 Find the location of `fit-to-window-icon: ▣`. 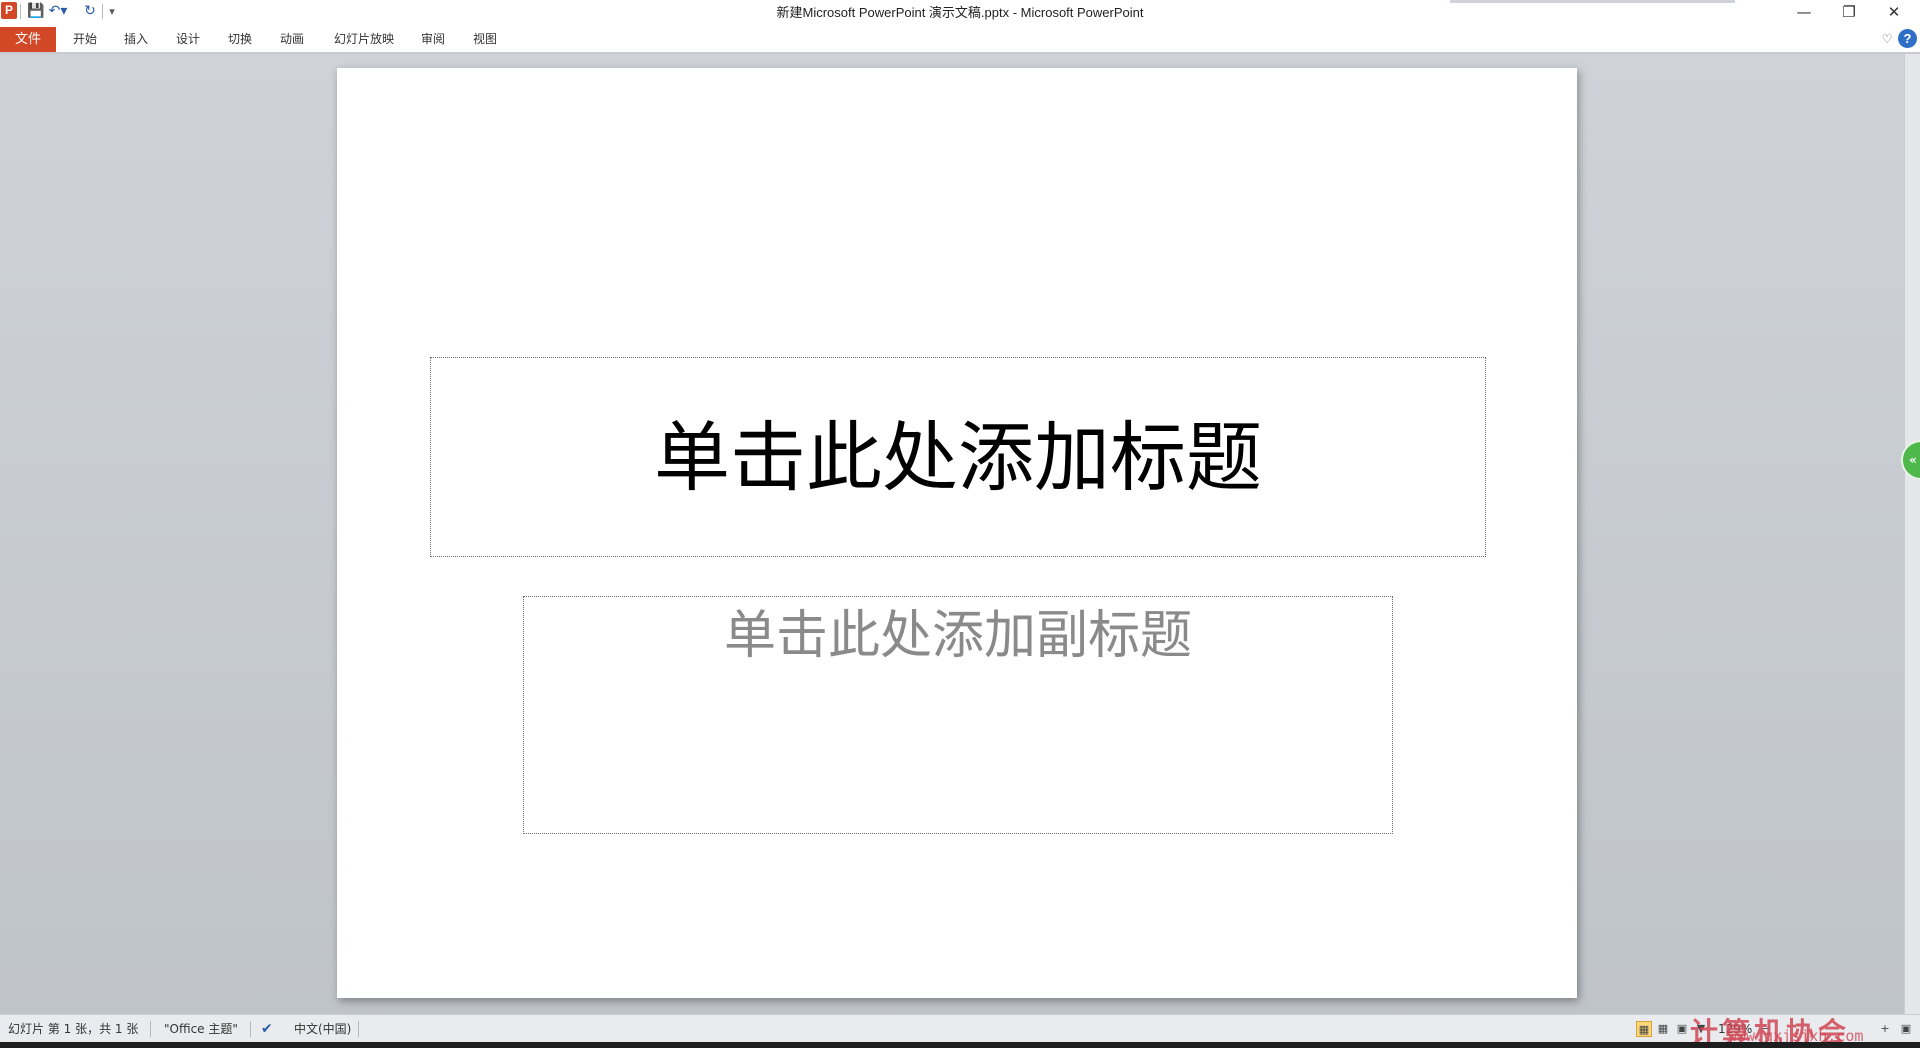

fit-to-window-icon: ▣ is located at coordinates (1906, 1029).